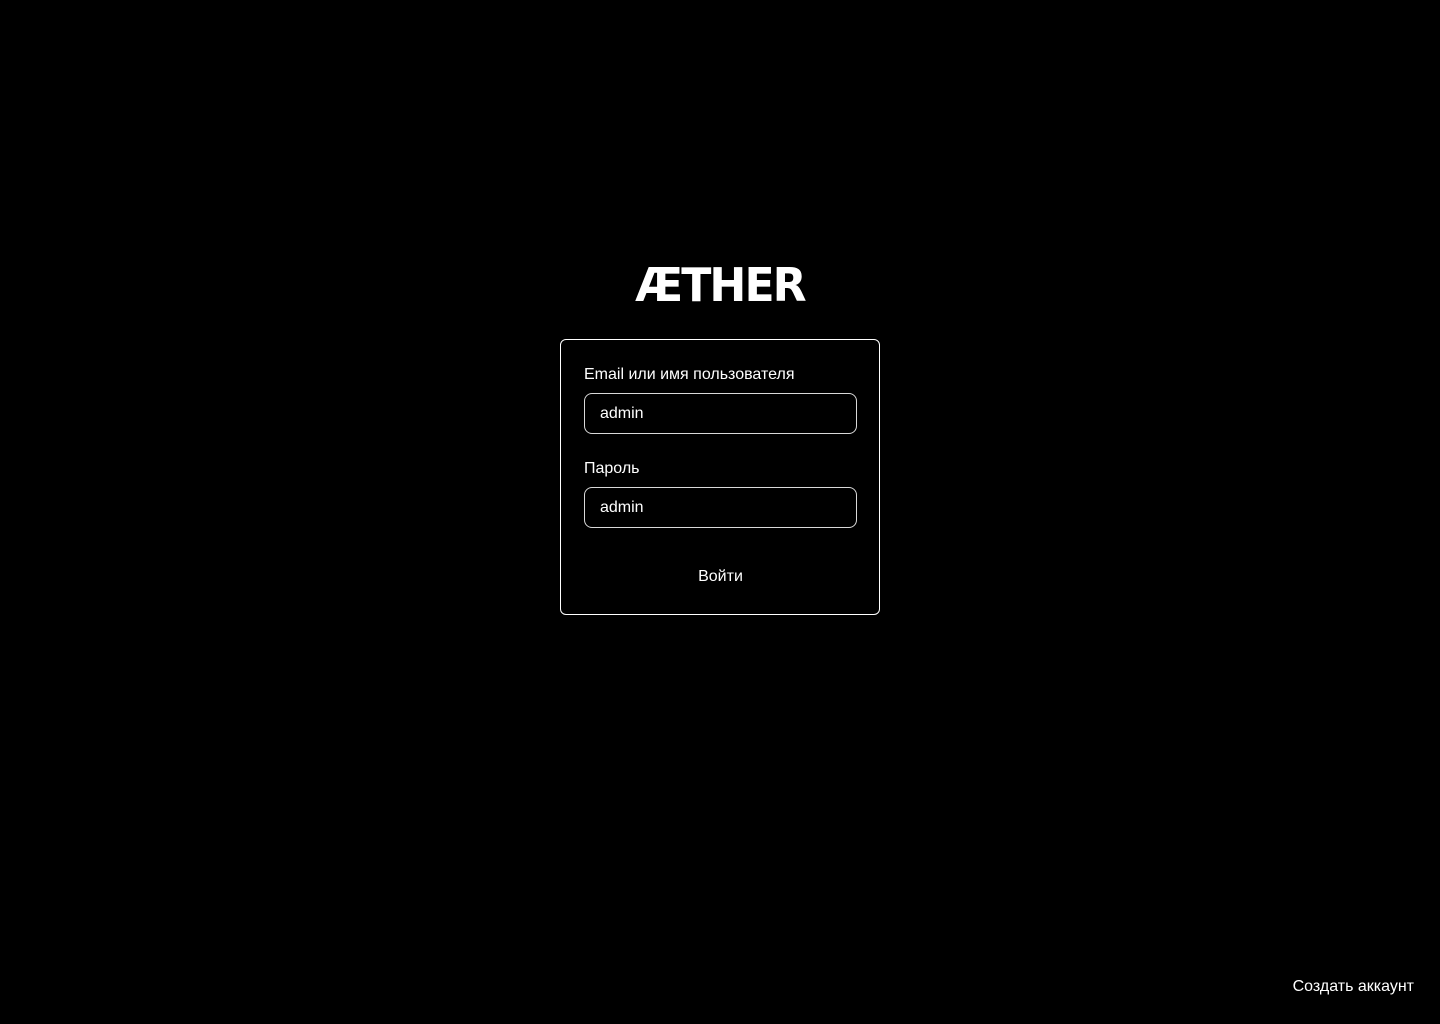  I want to click on create-account-link: Создать аккаунт, so click(1353, 987).